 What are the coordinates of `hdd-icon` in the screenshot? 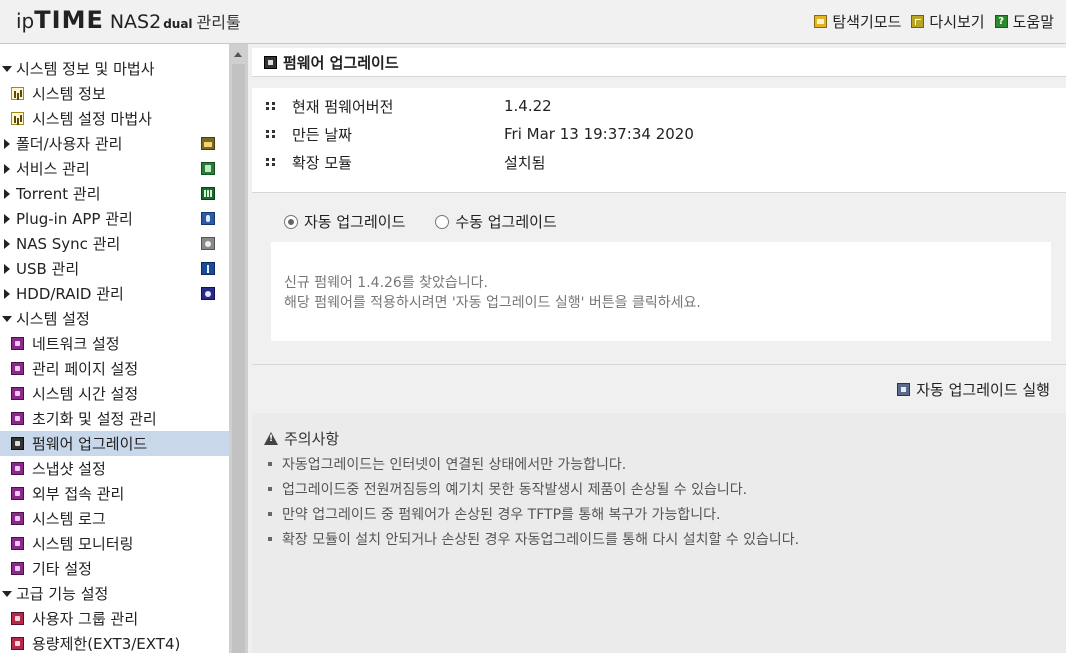 It's located at (208, 293).